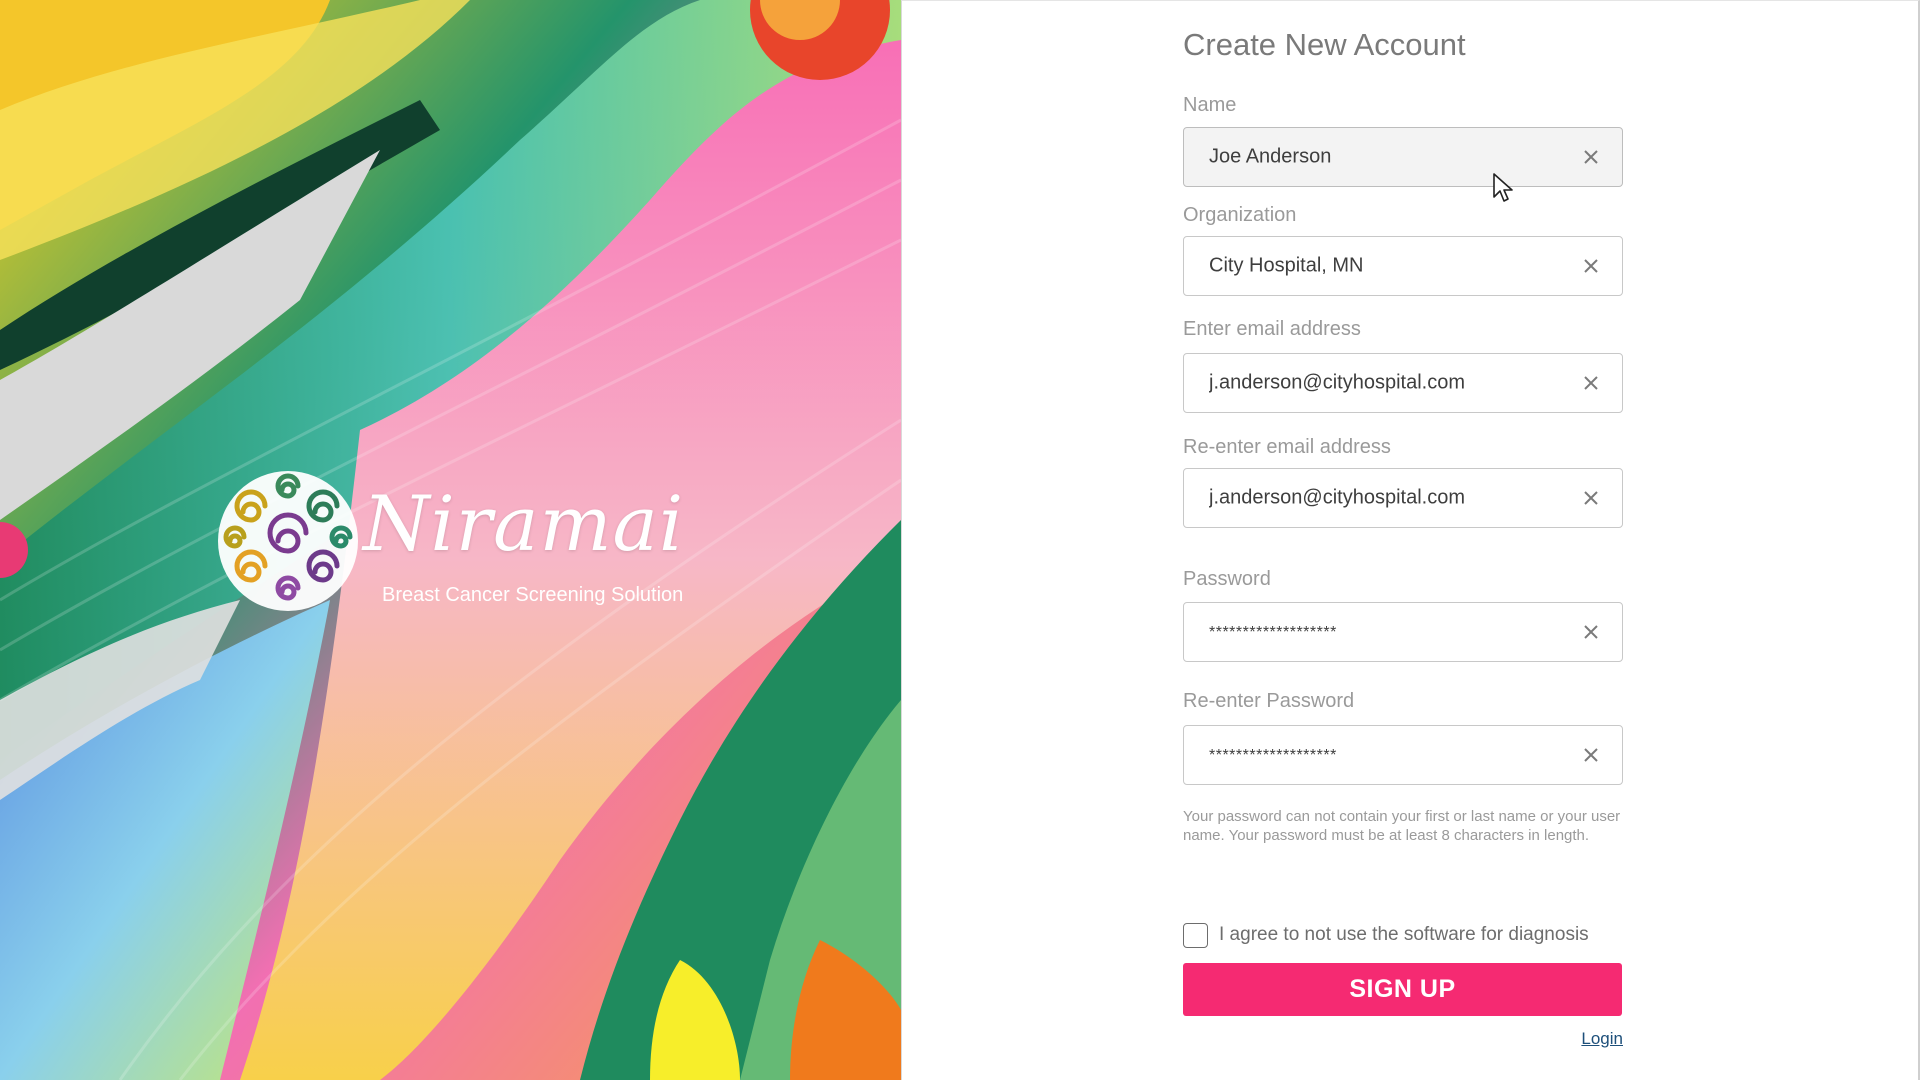 This screenshot has height=1080, width=1920. I want to click on email-field, so click(1403, 383).